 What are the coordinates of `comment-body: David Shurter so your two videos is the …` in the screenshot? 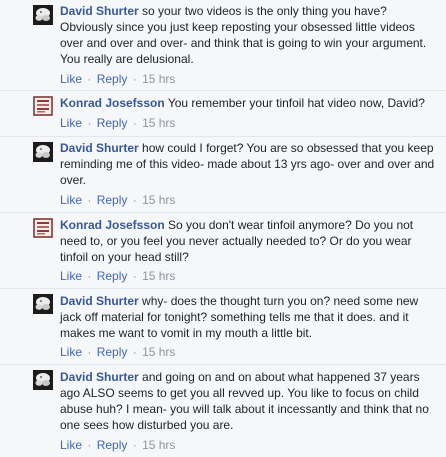 It's located at (249, 35).